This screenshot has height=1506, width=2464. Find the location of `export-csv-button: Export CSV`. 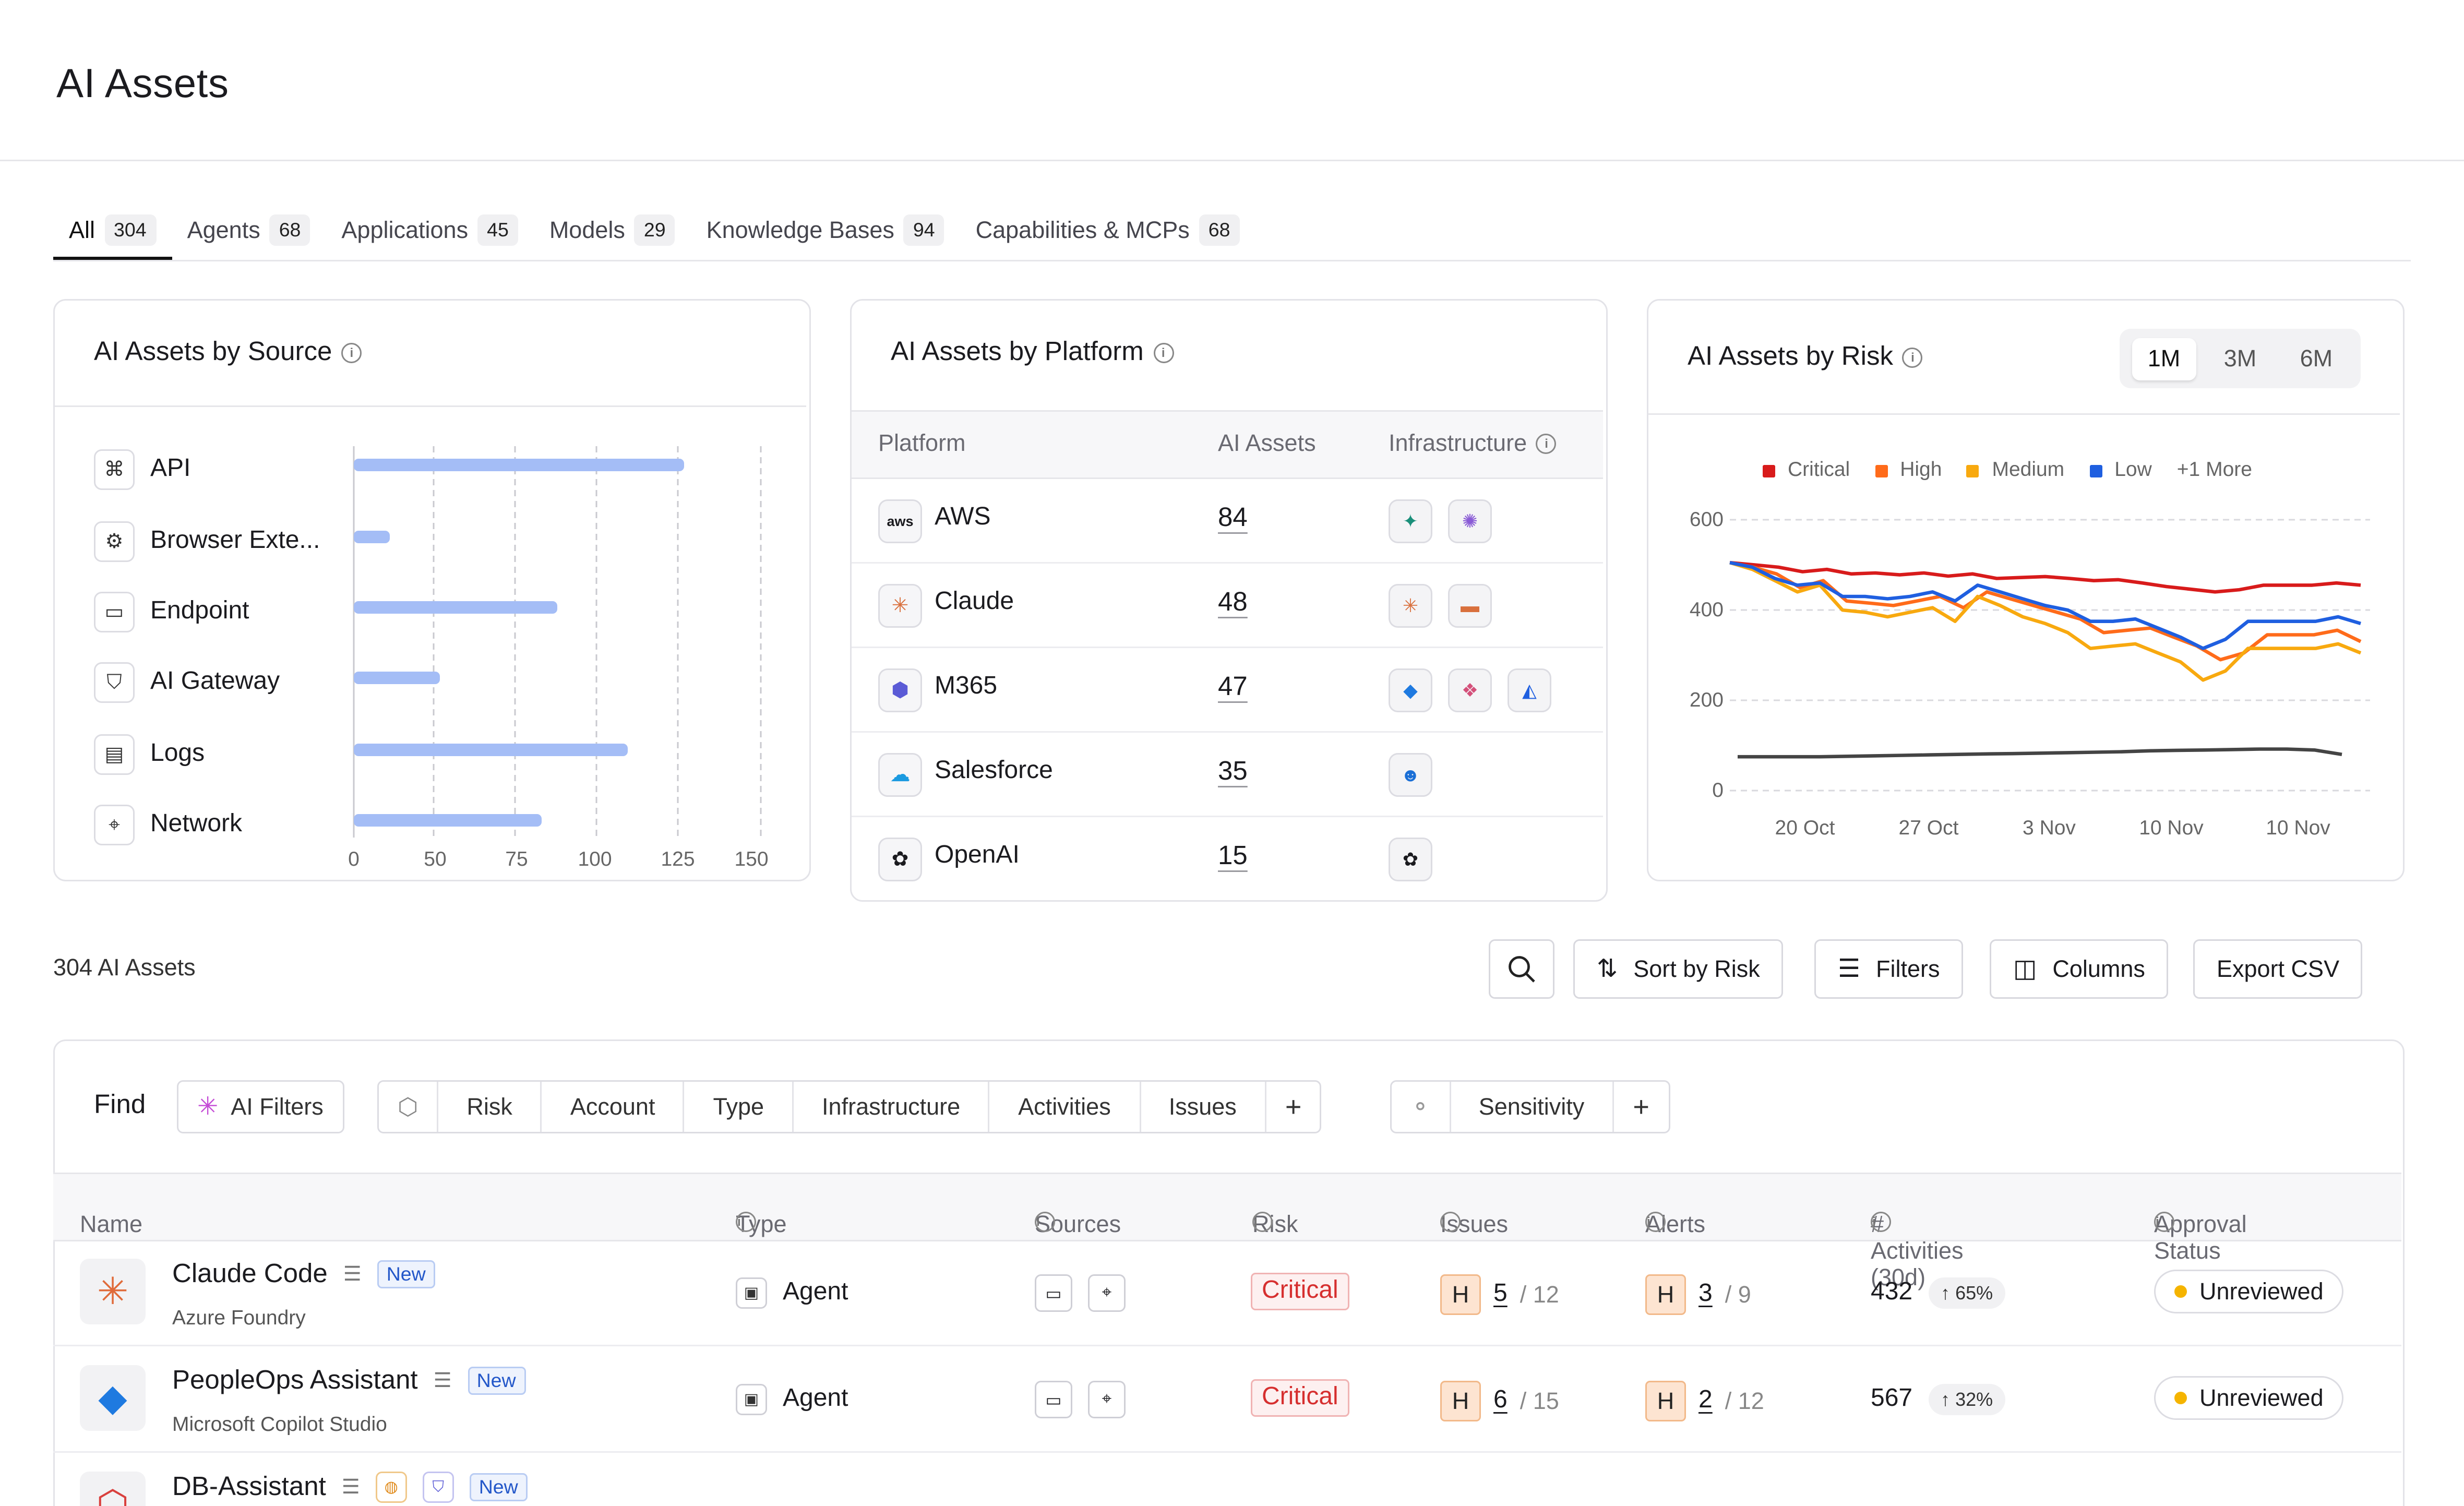

export-csv-button: Export CSV is located at coordinates (2278, 969).